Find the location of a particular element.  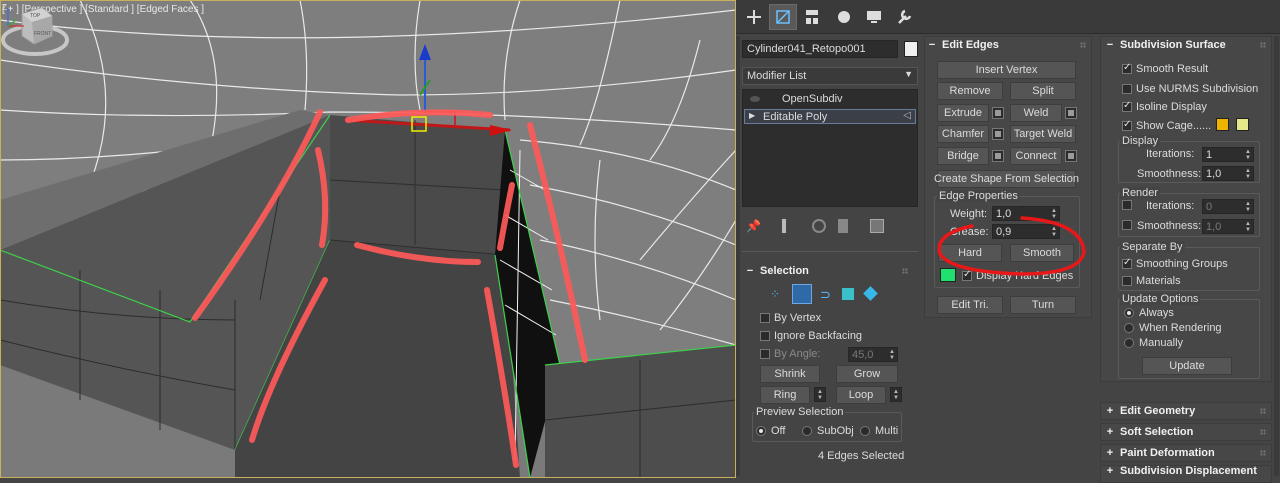

bridge-button: Bridge is located at coordinates (963, 156).